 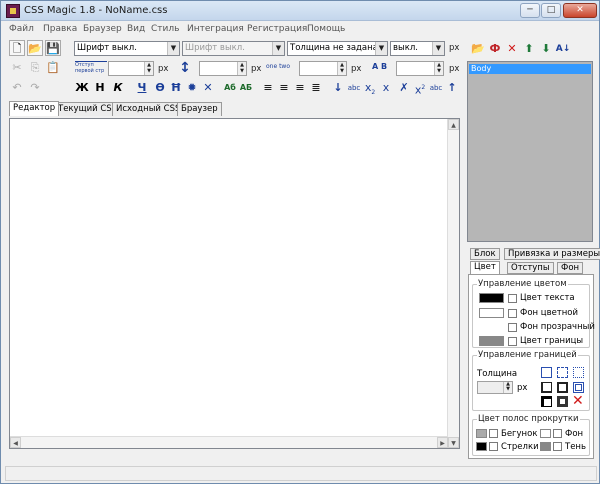 What do you see at coordinates (35, 48) in the screenshot?
I see `open-folder-icon: 📂` at bounding box center [35, 48].